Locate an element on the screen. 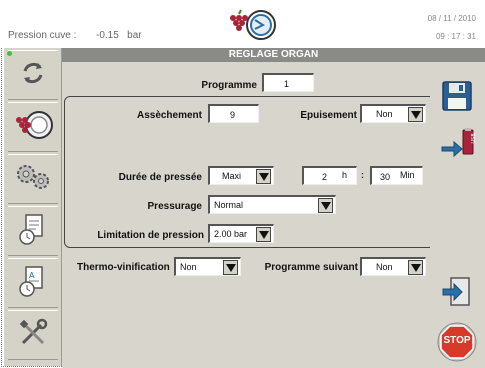 This screenshot has height=368, width=485. exit-button is located at coordinates (457, 294).